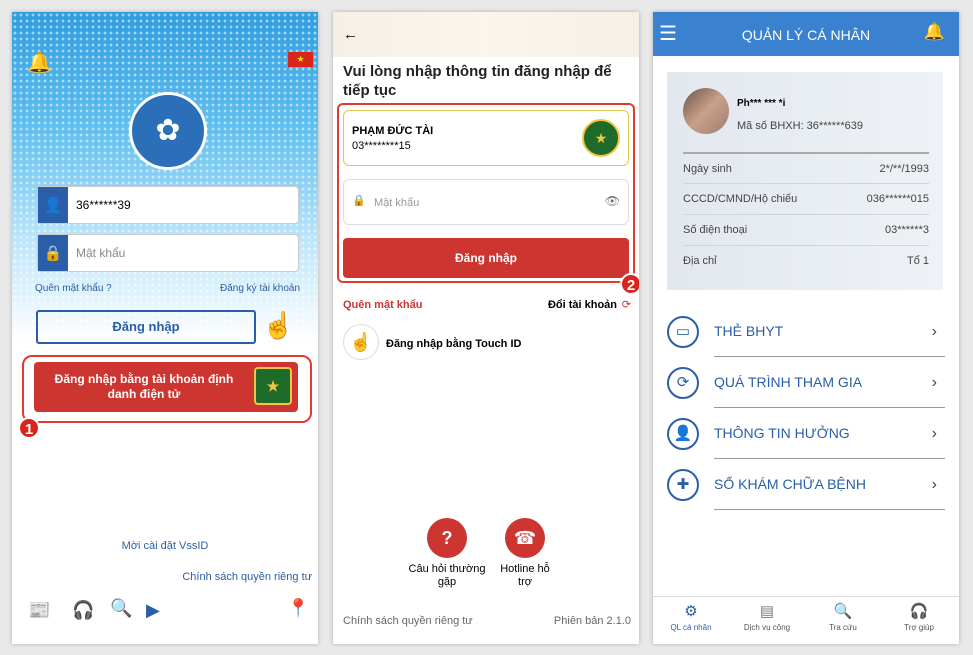  I want to click on tab-public-services: ▤ Dịch vụ công, so click(767, 617).